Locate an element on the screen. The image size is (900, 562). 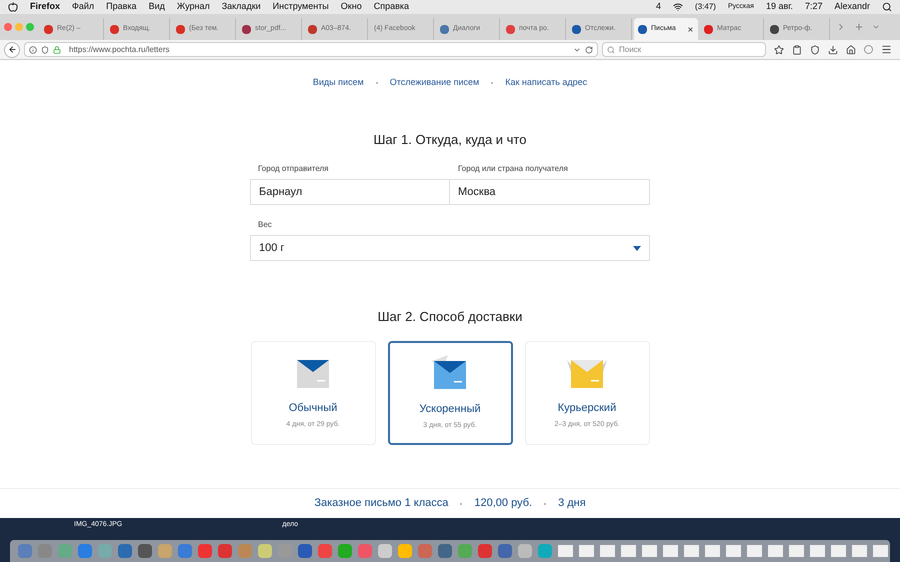
menu-item: Вид is located at coordinates (156, 7).